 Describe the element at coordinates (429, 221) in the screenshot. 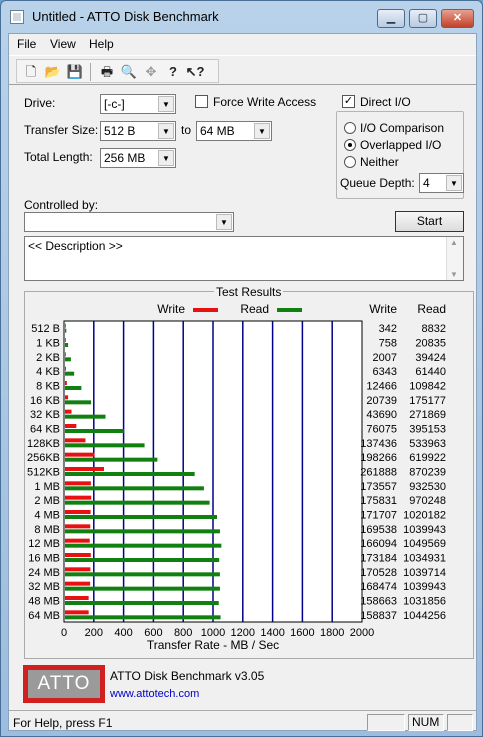

I see `start-button: Start` at that location.